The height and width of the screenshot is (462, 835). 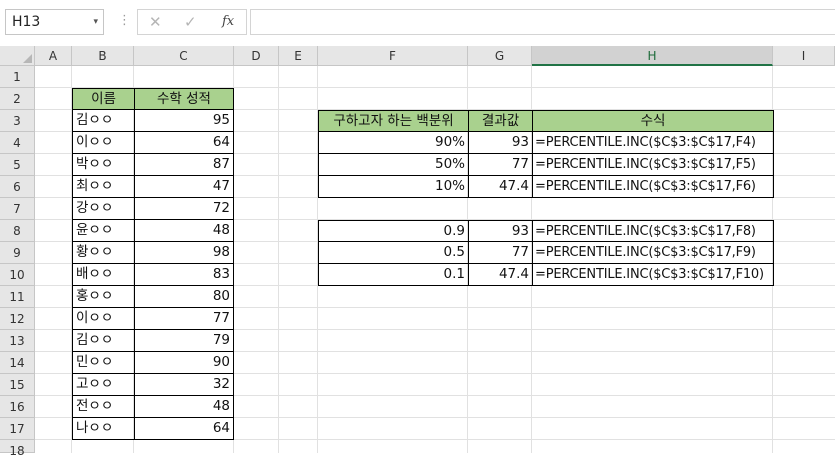 I want to click on cell-name: 고ㅇㅇ, so click(x=103, y=385).